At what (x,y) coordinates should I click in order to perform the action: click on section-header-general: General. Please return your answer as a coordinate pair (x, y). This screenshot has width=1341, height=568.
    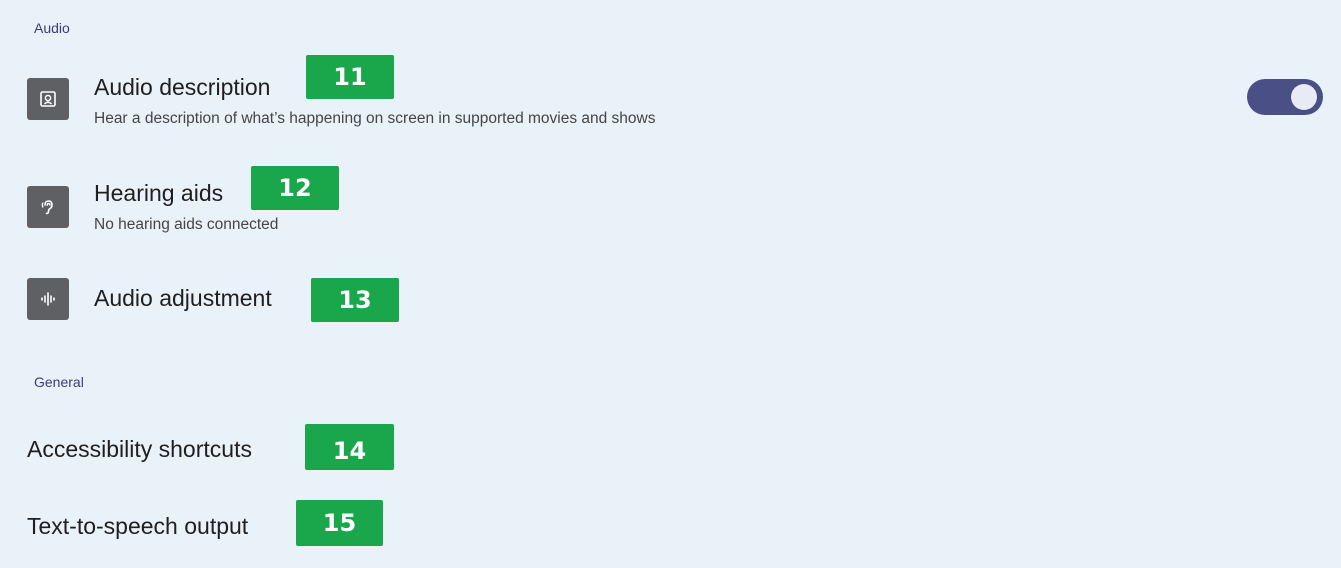
    Looking at the image, I should click on (59, 382).